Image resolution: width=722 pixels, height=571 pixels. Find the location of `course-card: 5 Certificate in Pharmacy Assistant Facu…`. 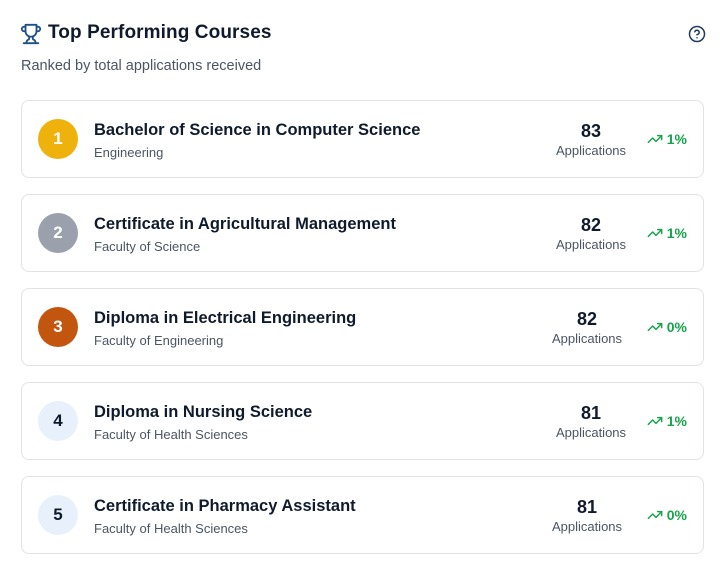

course-card: 5 Certificate in Pharmacy Assistant Facu… is located at coordinates (362, 515).